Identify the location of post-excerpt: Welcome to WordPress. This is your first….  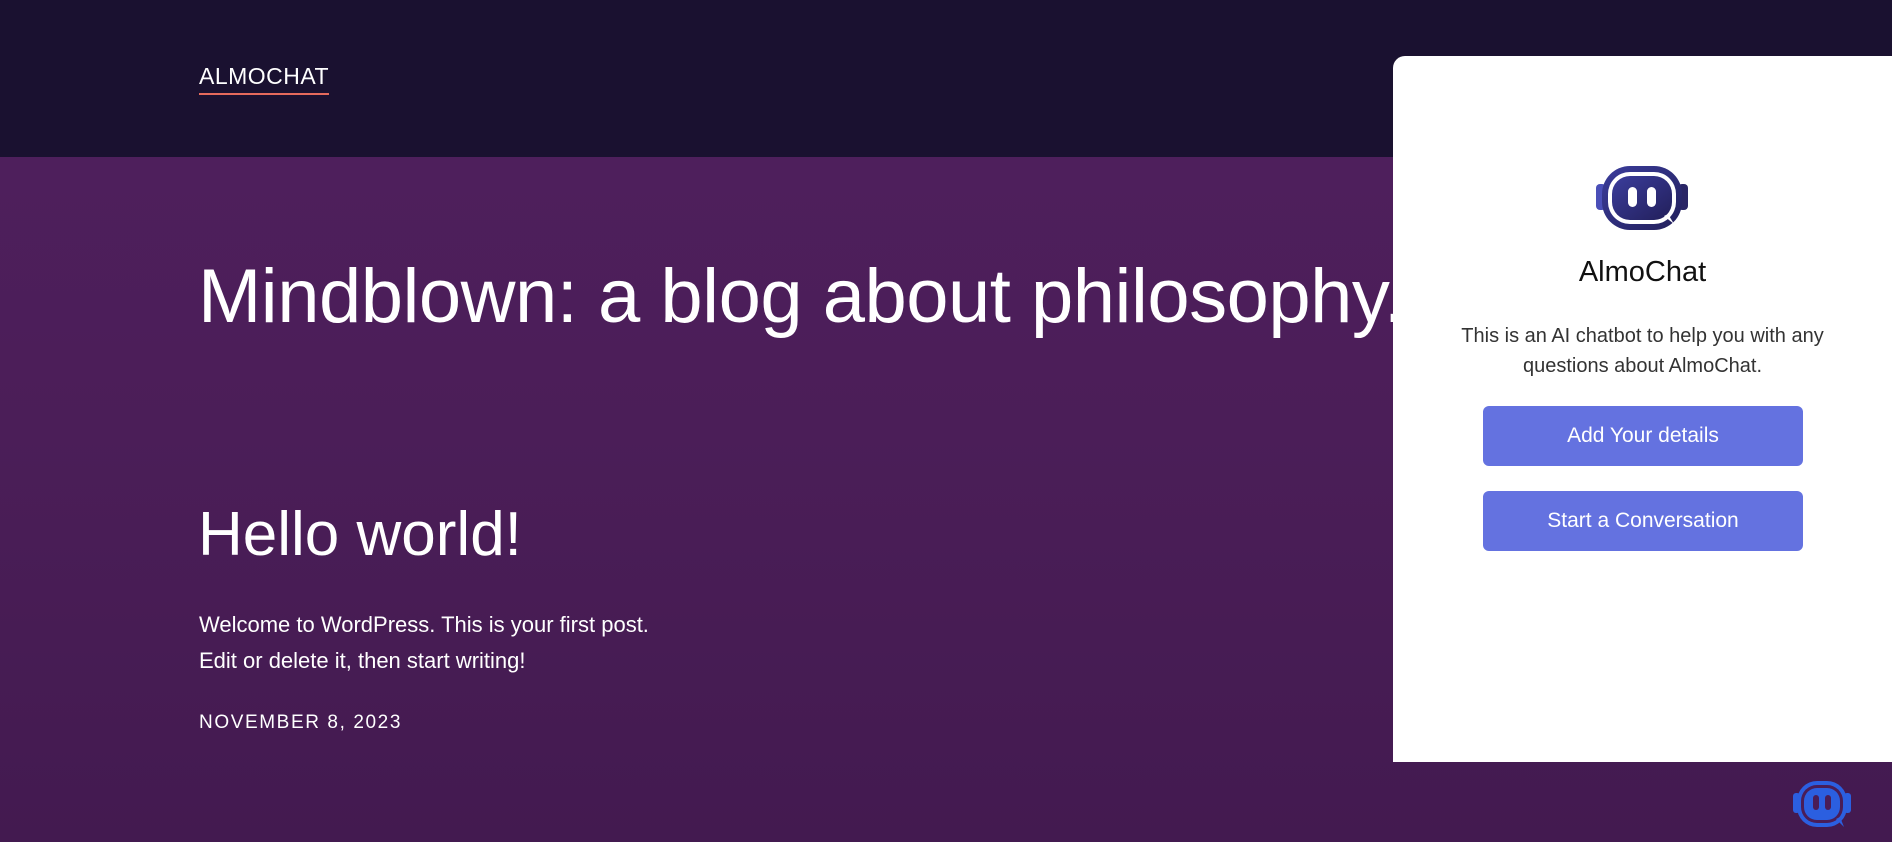
(424, 643).